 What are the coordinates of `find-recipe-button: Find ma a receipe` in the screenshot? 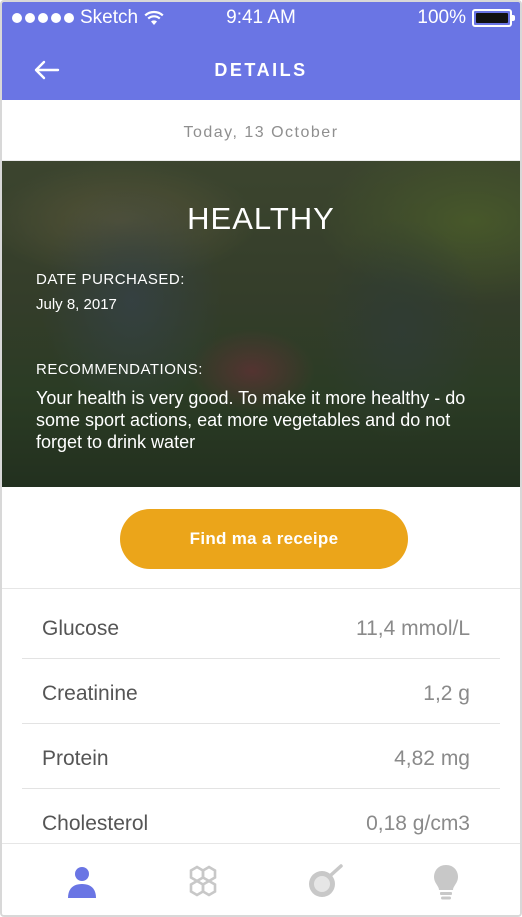 It's located at (264, 539).